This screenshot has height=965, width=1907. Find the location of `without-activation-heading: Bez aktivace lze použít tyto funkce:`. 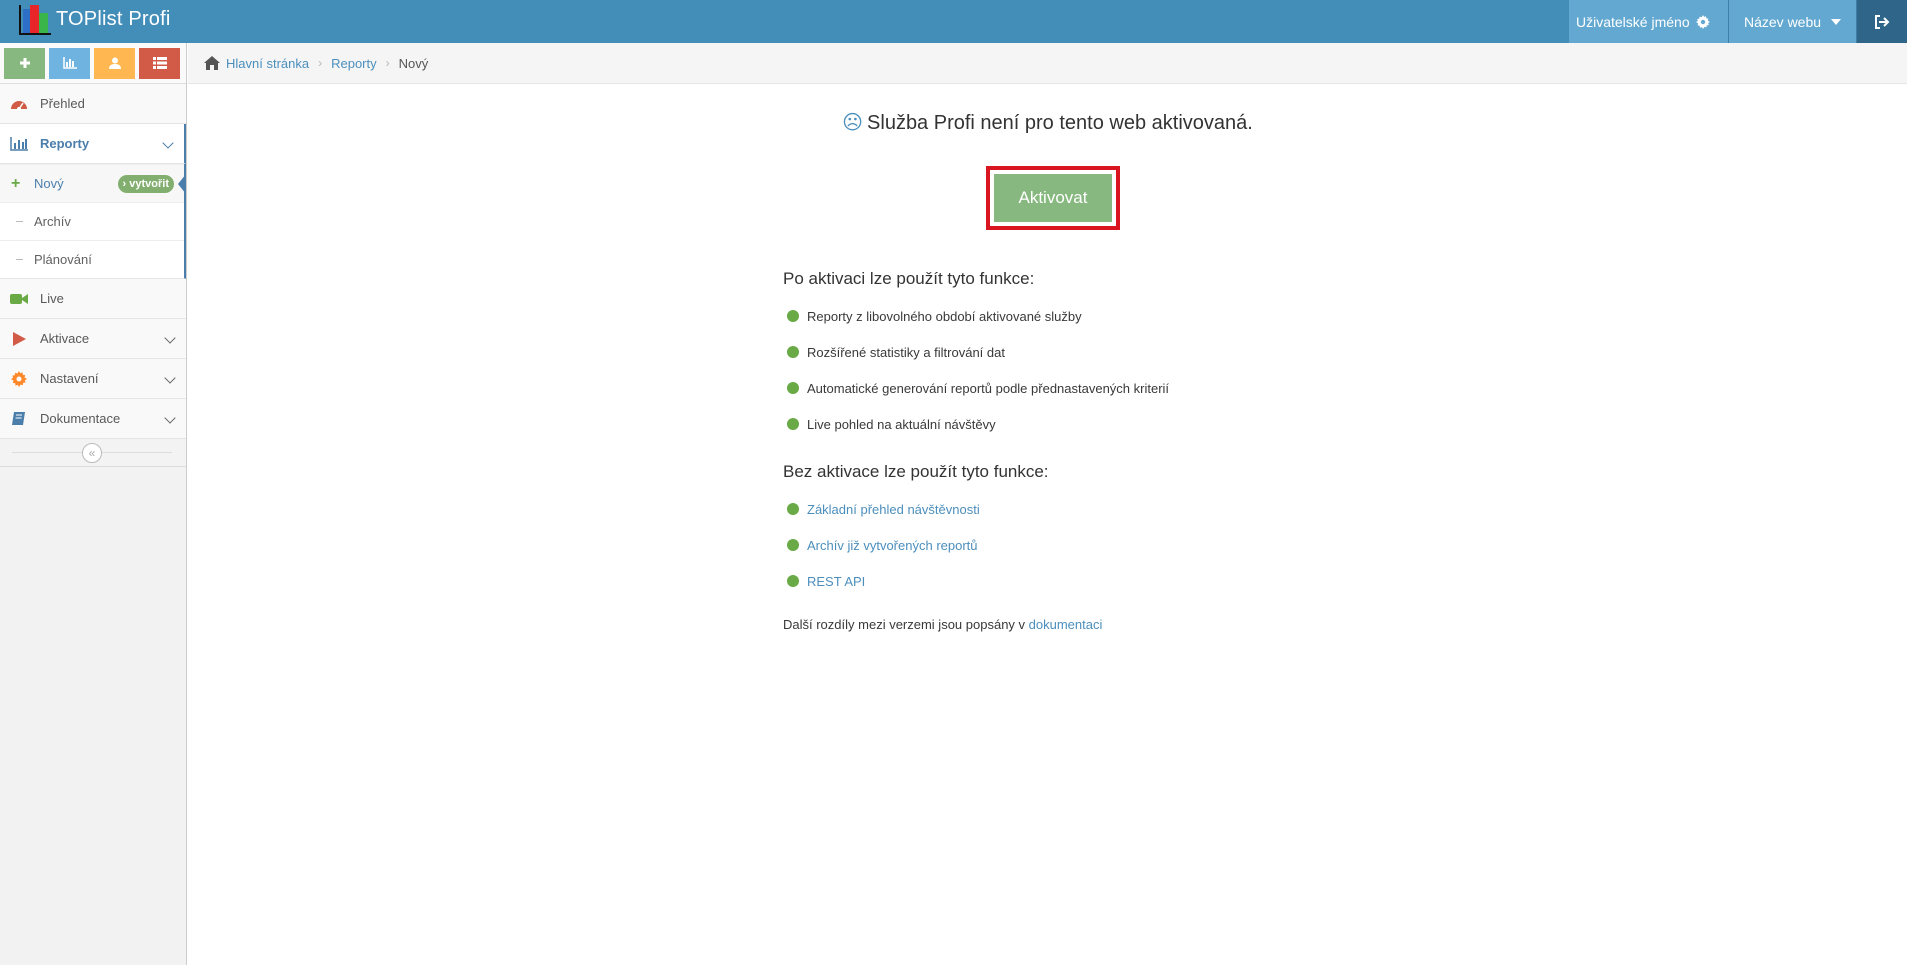

without-activation-heading: Bez aktivace lze použít tyto funkce: is located at coordinates (916, 471).